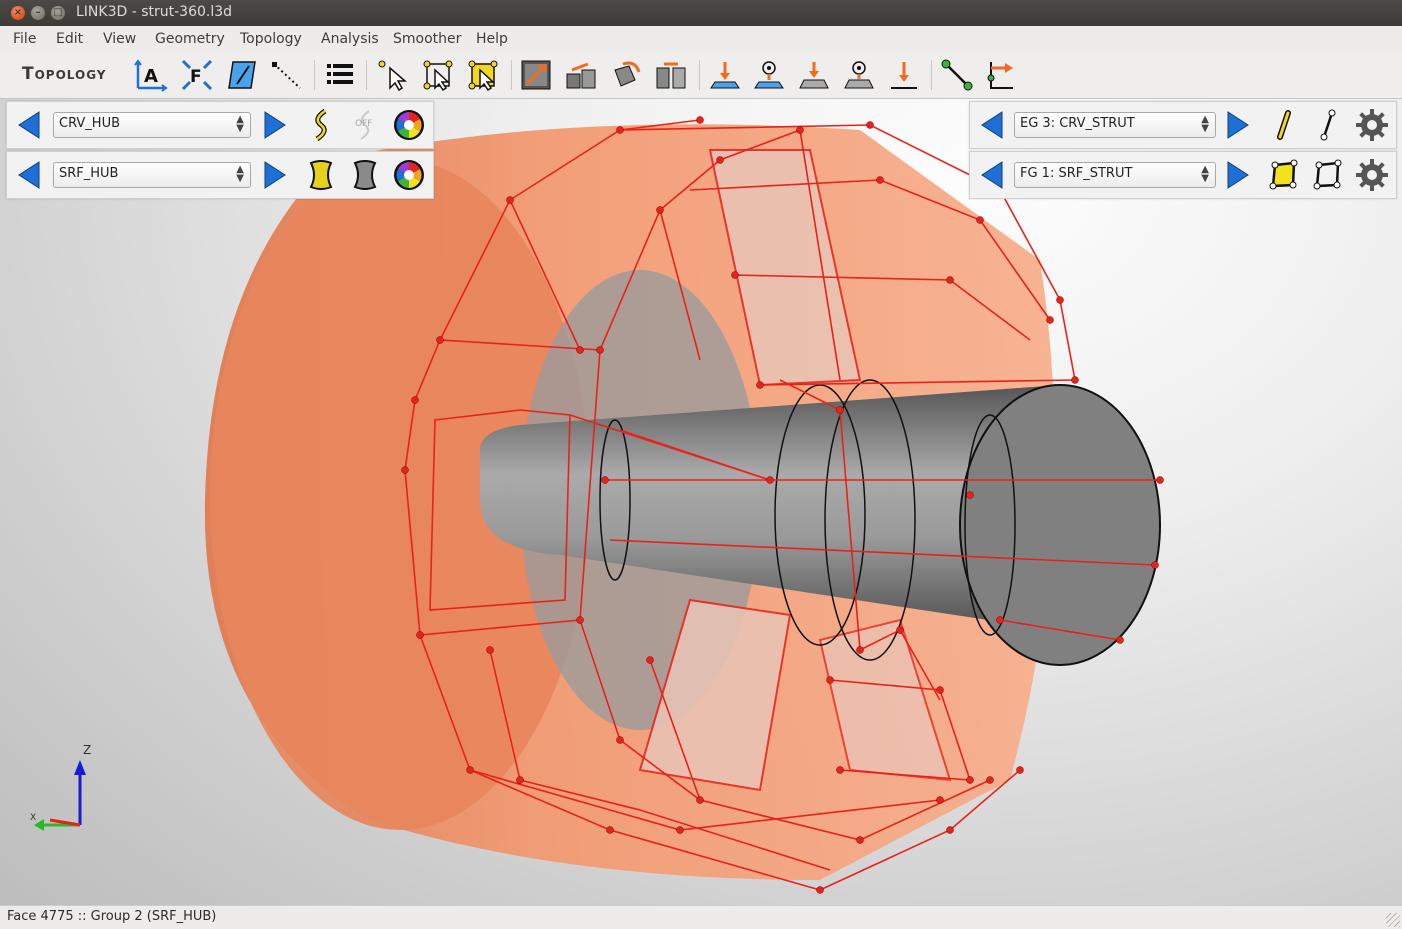 The width and height of the screenshot is (1402, 929). I want to click on project-point-button, so click(725, 75).